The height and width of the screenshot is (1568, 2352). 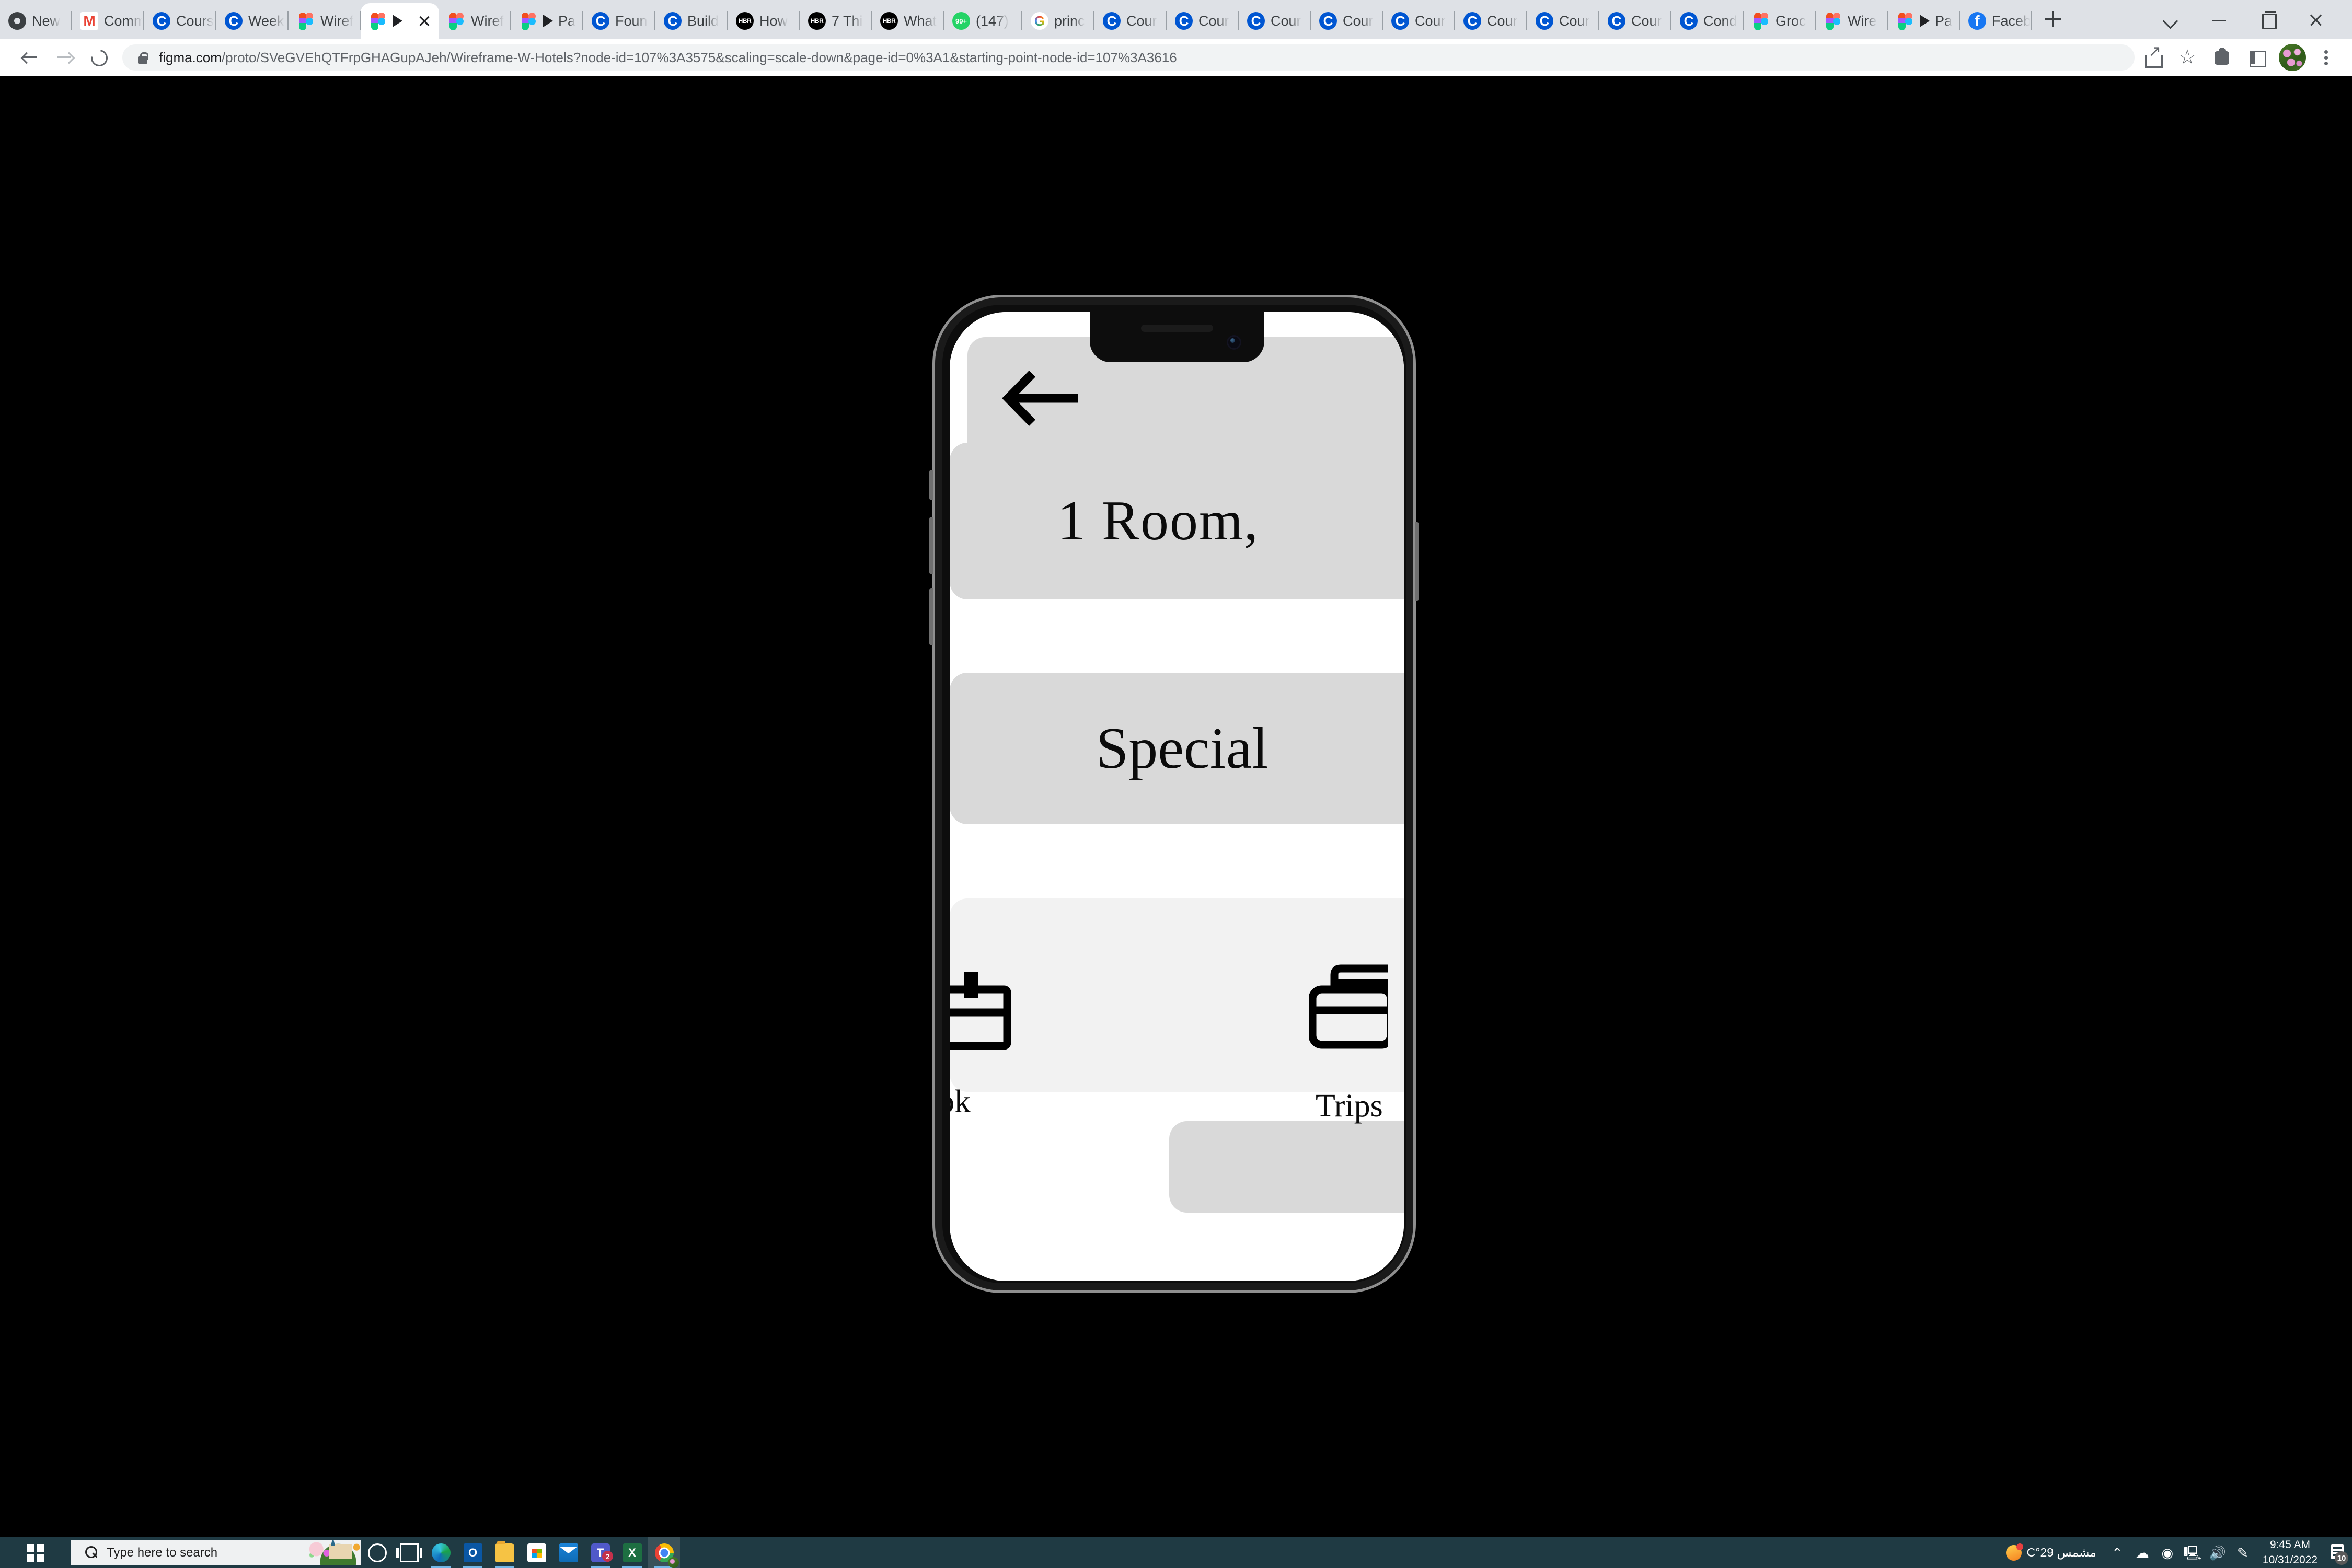 I want to click on volume-down-button, so click(x=931, y=616).